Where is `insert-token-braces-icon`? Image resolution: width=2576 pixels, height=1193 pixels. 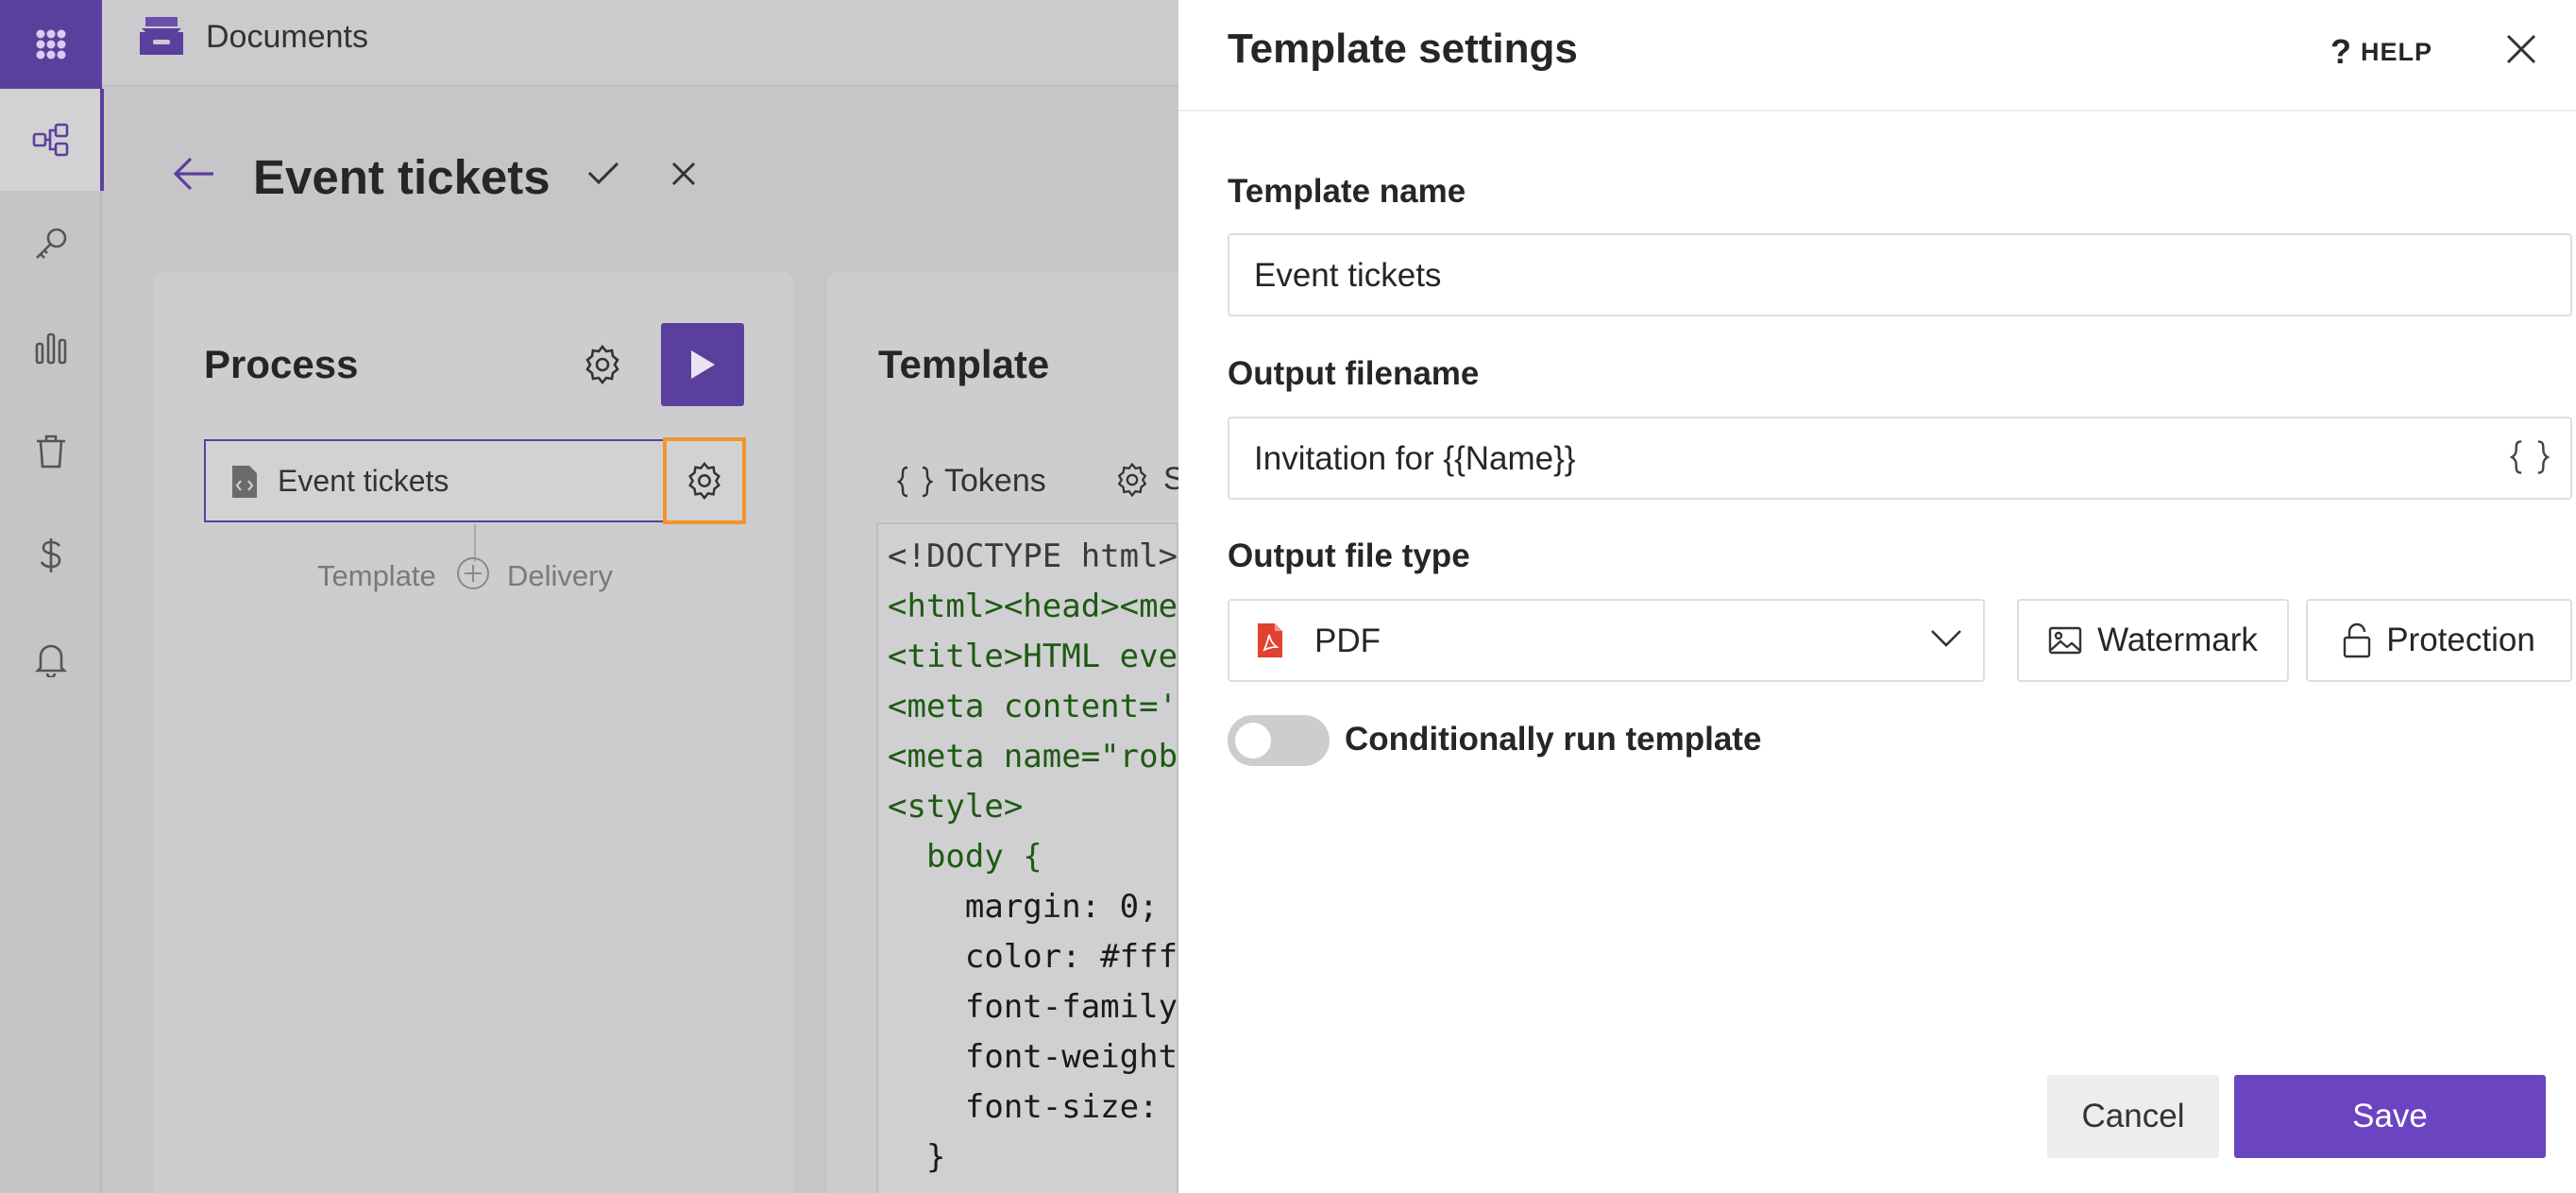 insert-token-braces-icon is located at coordinates (2530, 457).